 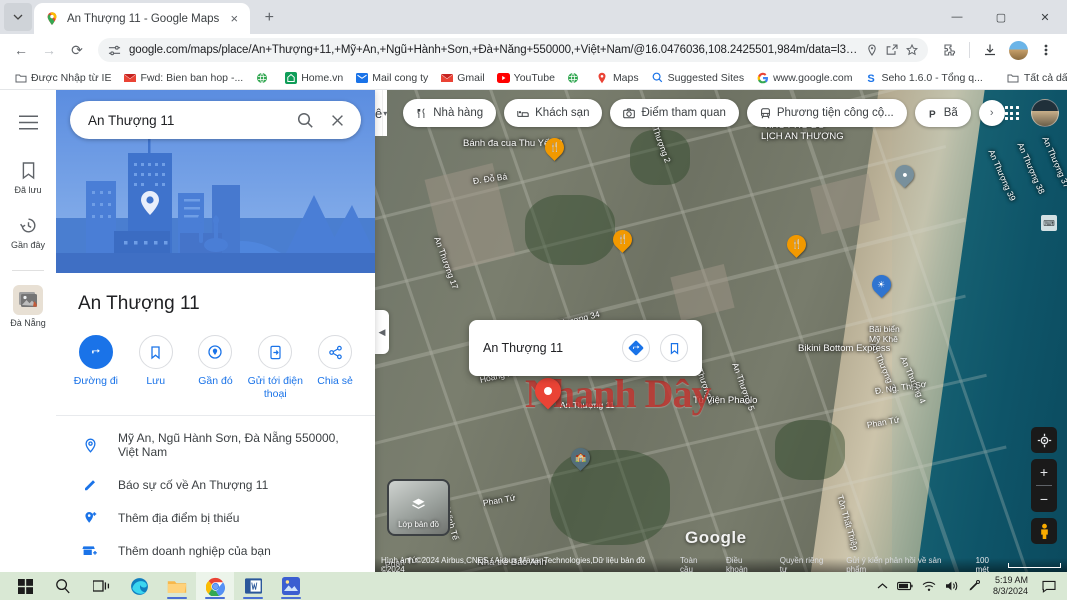 I want to click on action-save: Lưu, so click(x=156, y=361).